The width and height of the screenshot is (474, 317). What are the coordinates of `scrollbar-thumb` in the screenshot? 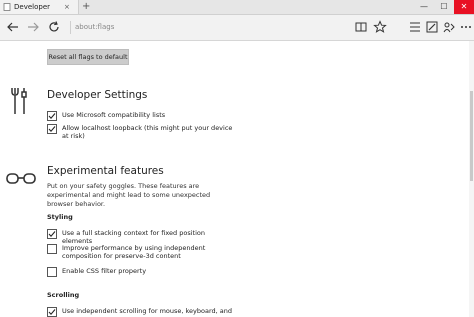 It's located at (471, 136).